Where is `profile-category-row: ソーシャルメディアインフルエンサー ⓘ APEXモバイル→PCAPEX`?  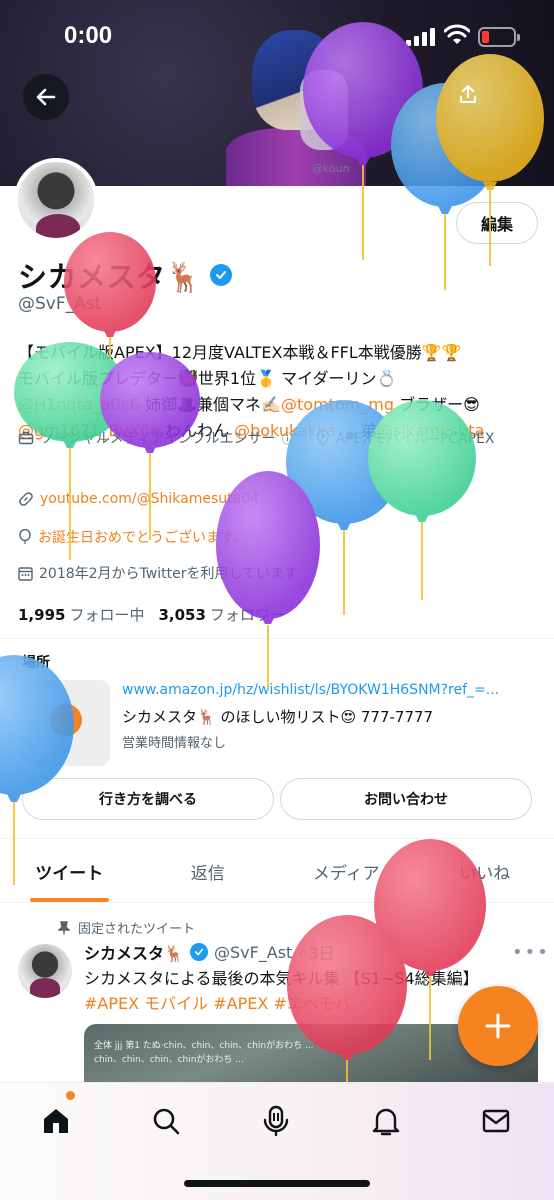
profile-category-row: ソーシャルメディアインフルエンサー ⓘ APEXモバイル→PCAPEX is located at coordinates (278, 438).